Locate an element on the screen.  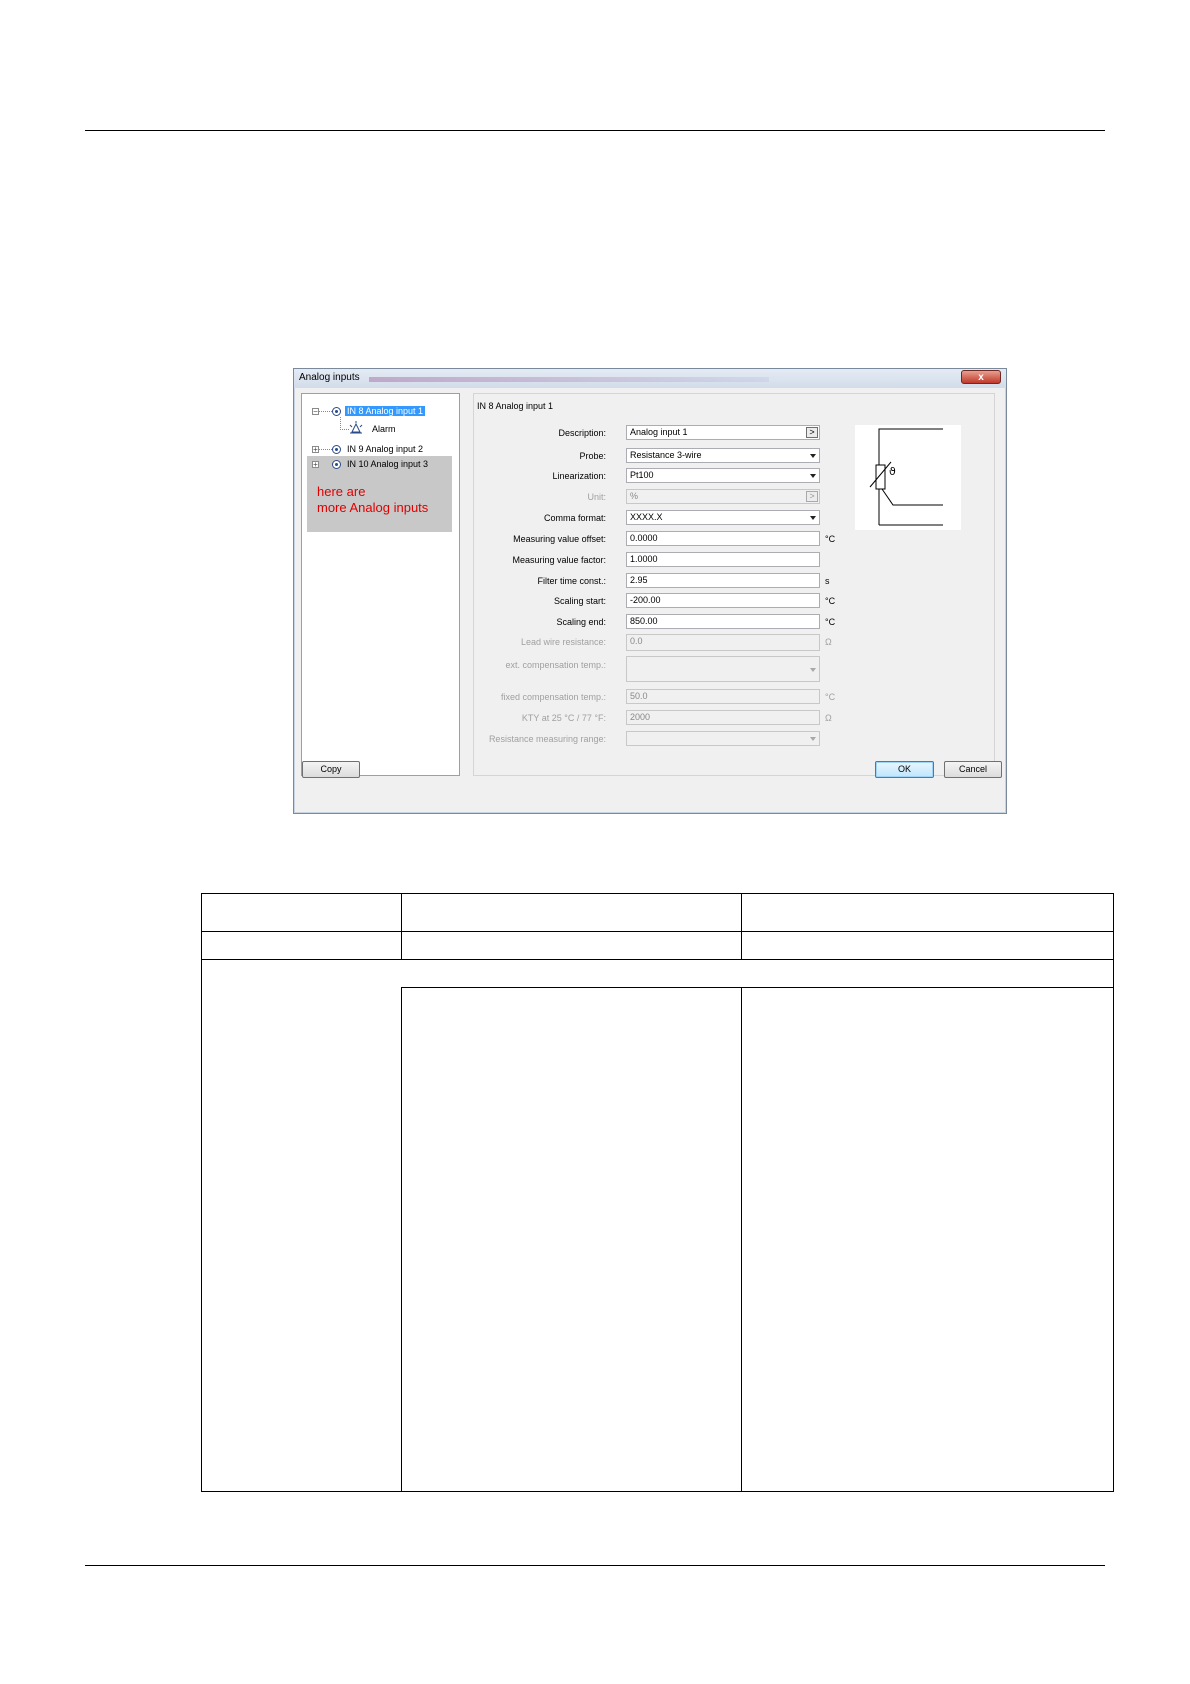
footer-rule is located at coordinates (595, 1565).